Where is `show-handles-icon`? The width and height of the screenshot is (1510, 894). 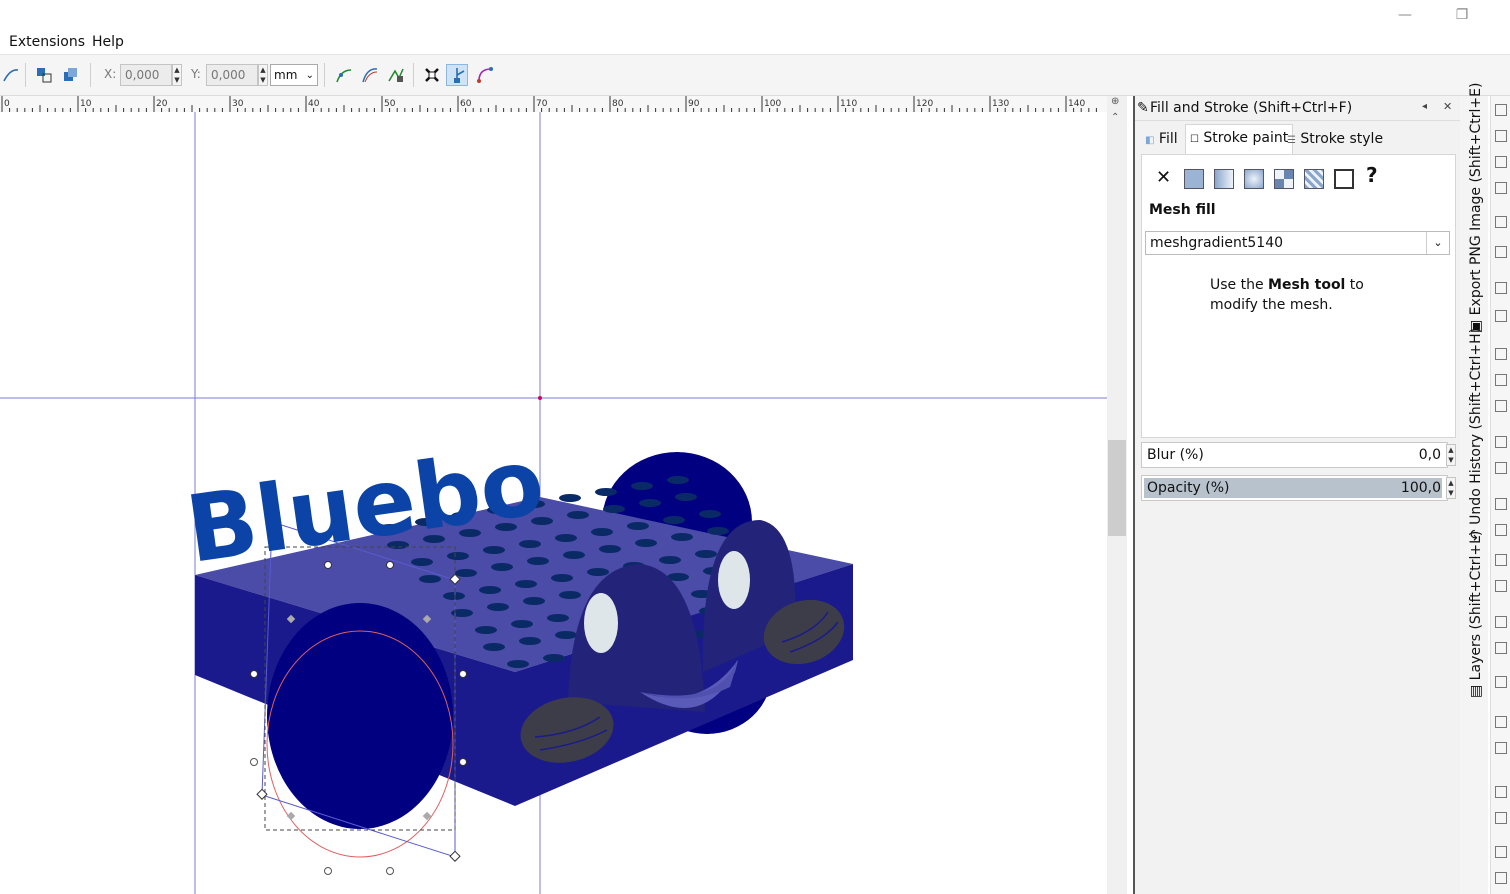 show-handles-icon is located at coordinates (344, 75).